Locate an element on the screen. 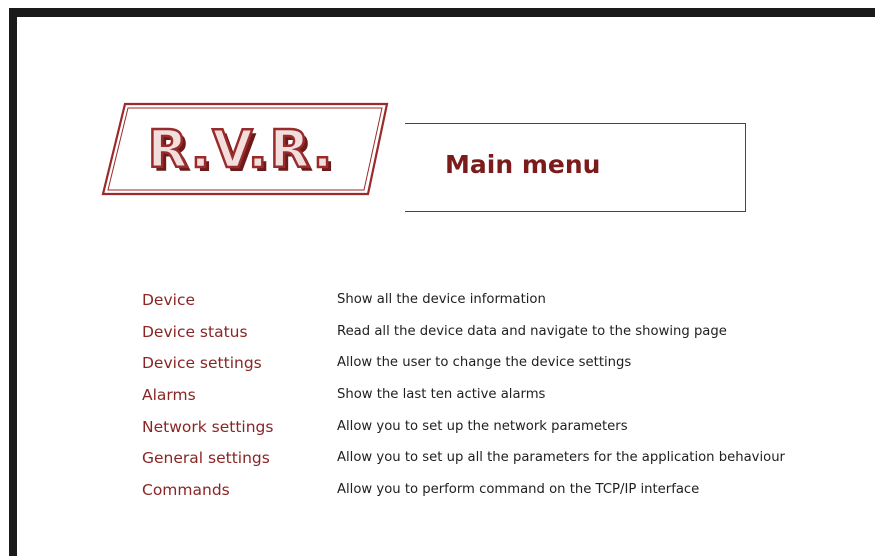 This screenshot has height=556, width=875. menu-link-alarms: Alarms is located at coordinates (169, 395).